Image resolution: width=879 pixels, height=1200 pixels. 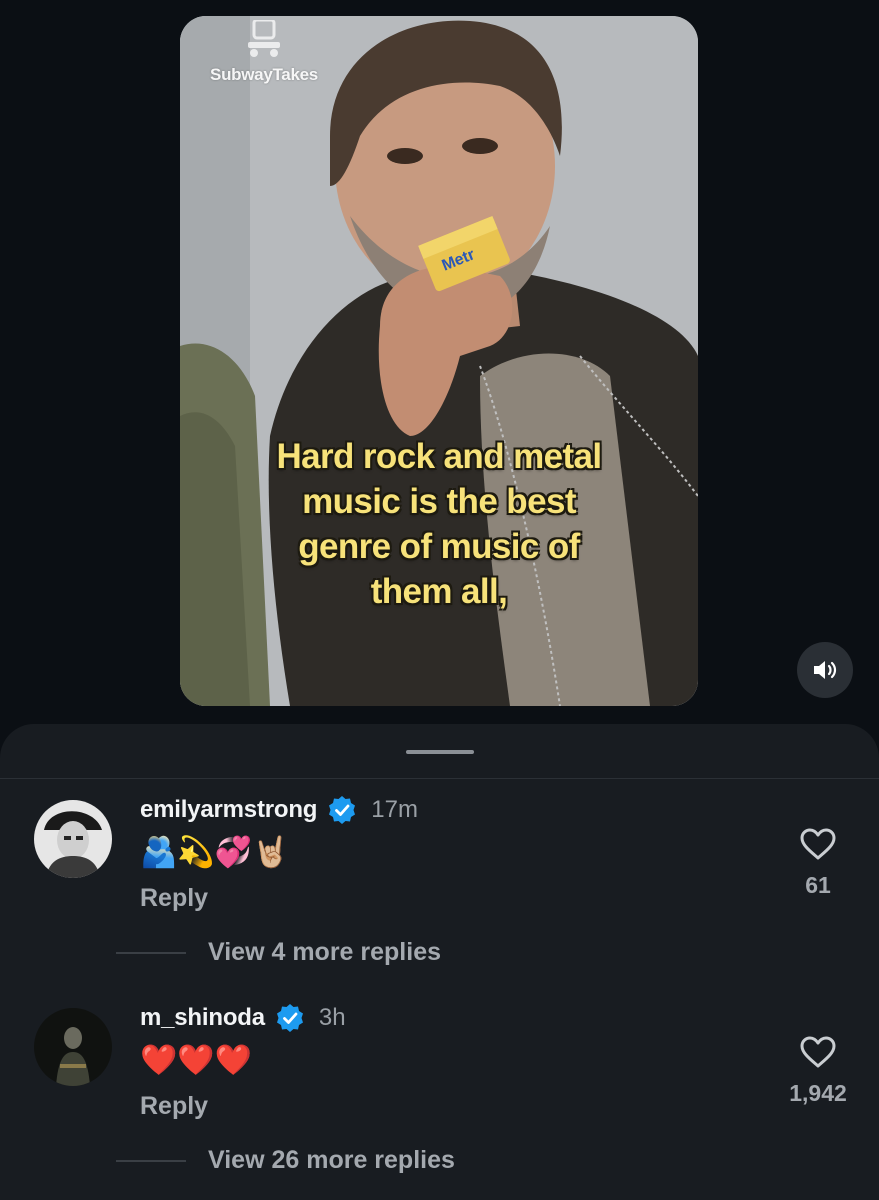 I want to click on drag-handle, so click(x=440, y=752).